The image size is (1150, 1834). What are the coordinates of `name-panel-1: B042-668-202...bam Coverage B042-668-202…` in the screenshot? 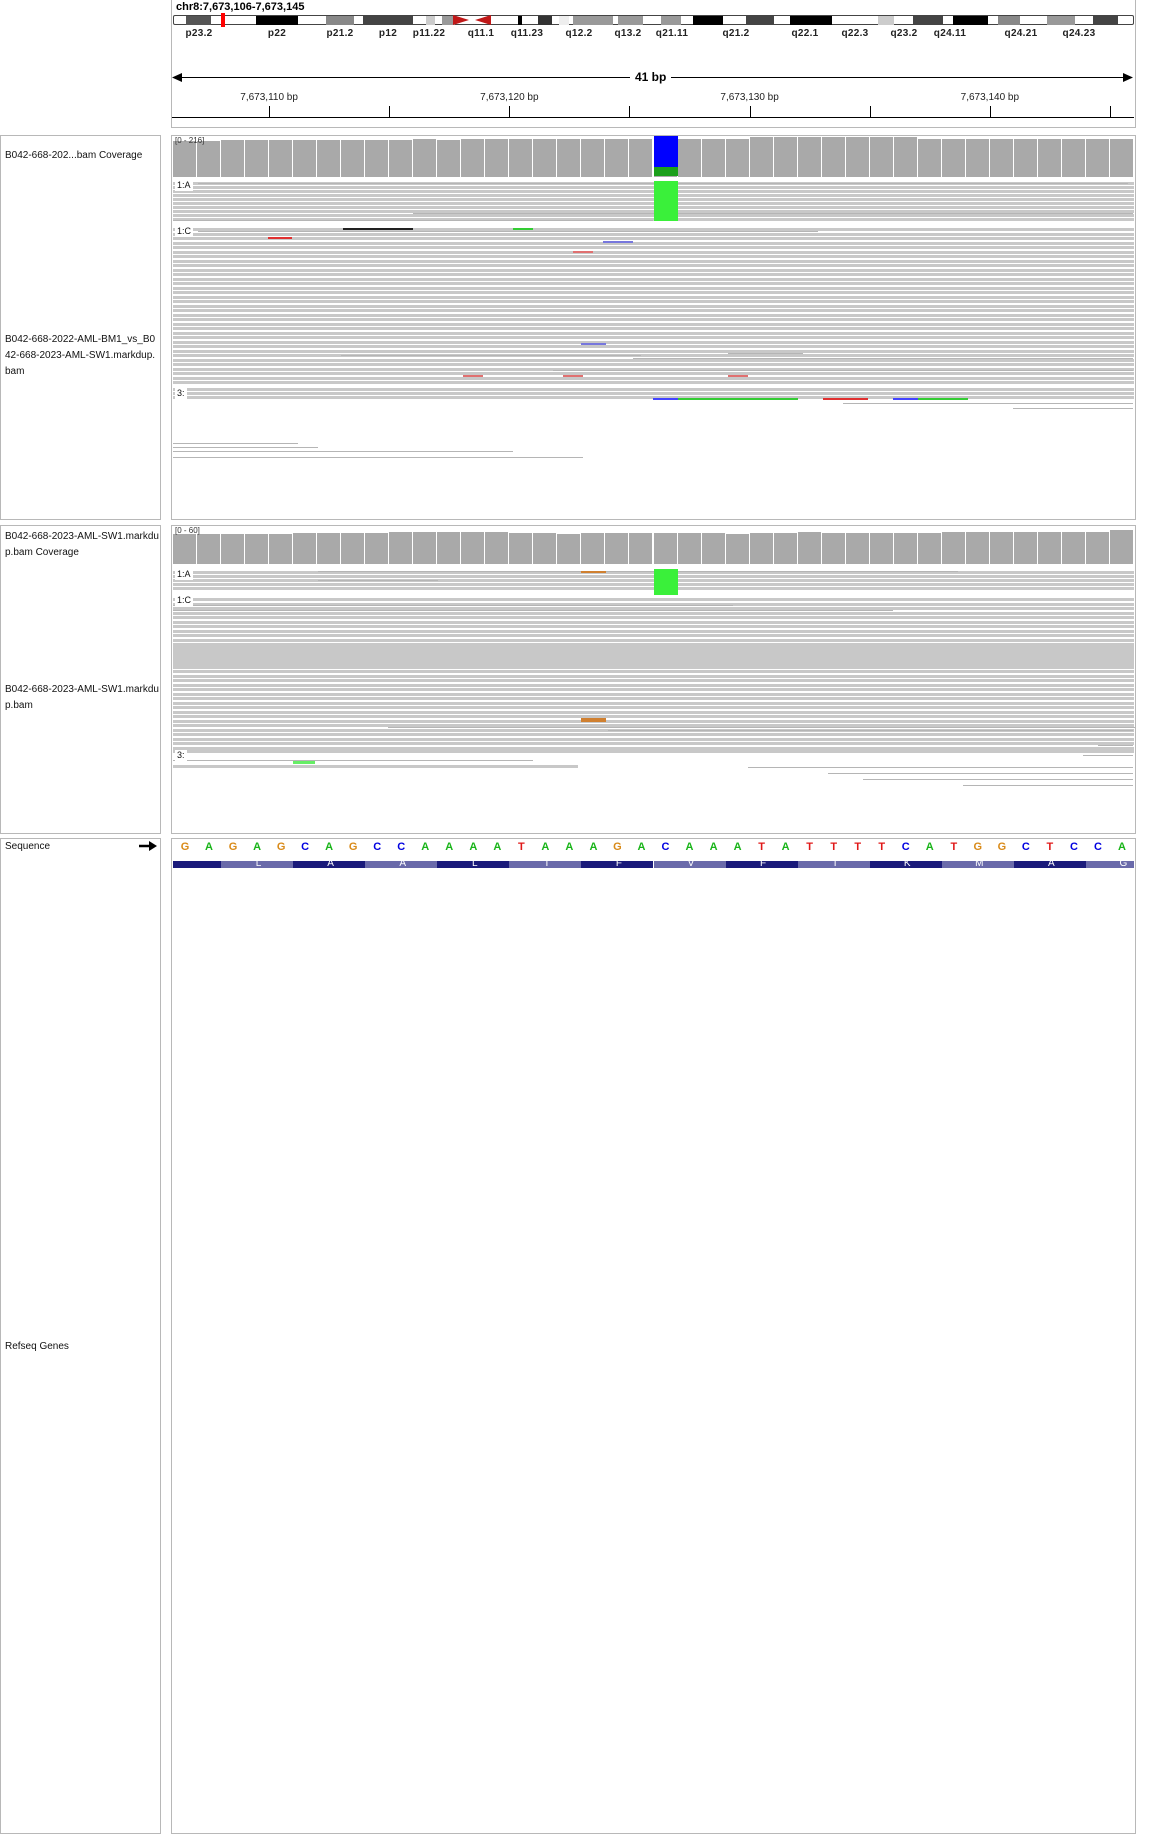 It's located at (80, 327).